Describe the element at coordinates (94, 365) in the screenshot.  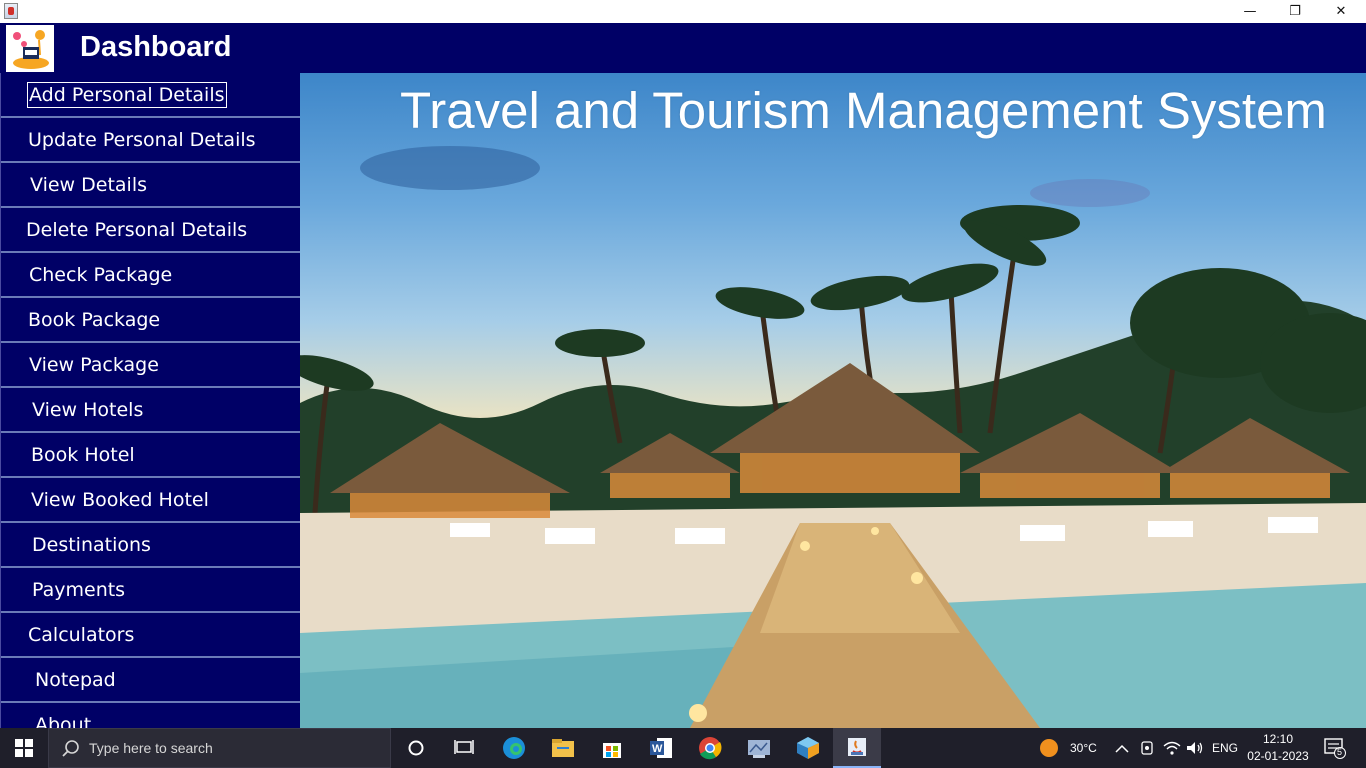
I see `sidebar-item-label: View Package` at that location.